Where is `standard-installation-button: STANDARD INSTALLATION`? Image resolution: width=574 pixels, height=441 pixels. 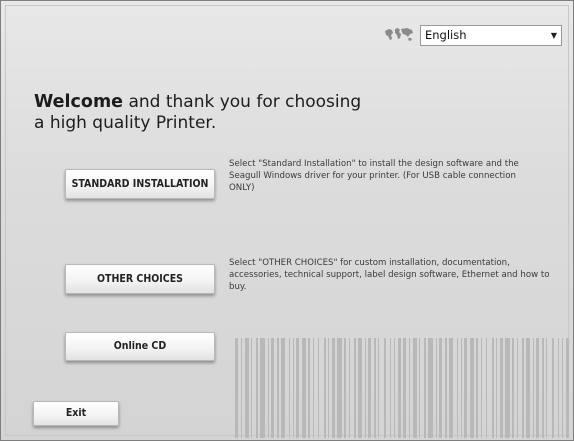
standard-installation-button: STANDARD INSTALLATION is located at coordinates (140, 184).